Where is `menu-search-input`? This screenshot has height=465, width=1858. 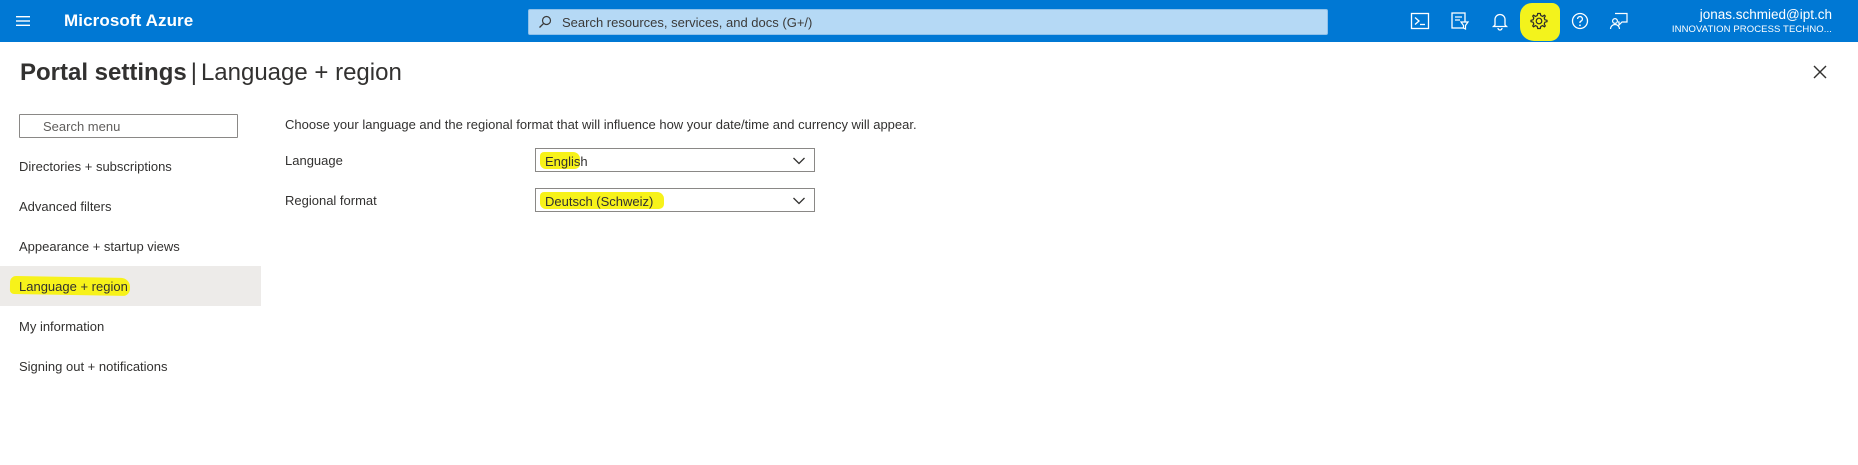 menu-search-input is located at coordinates (128, 126).